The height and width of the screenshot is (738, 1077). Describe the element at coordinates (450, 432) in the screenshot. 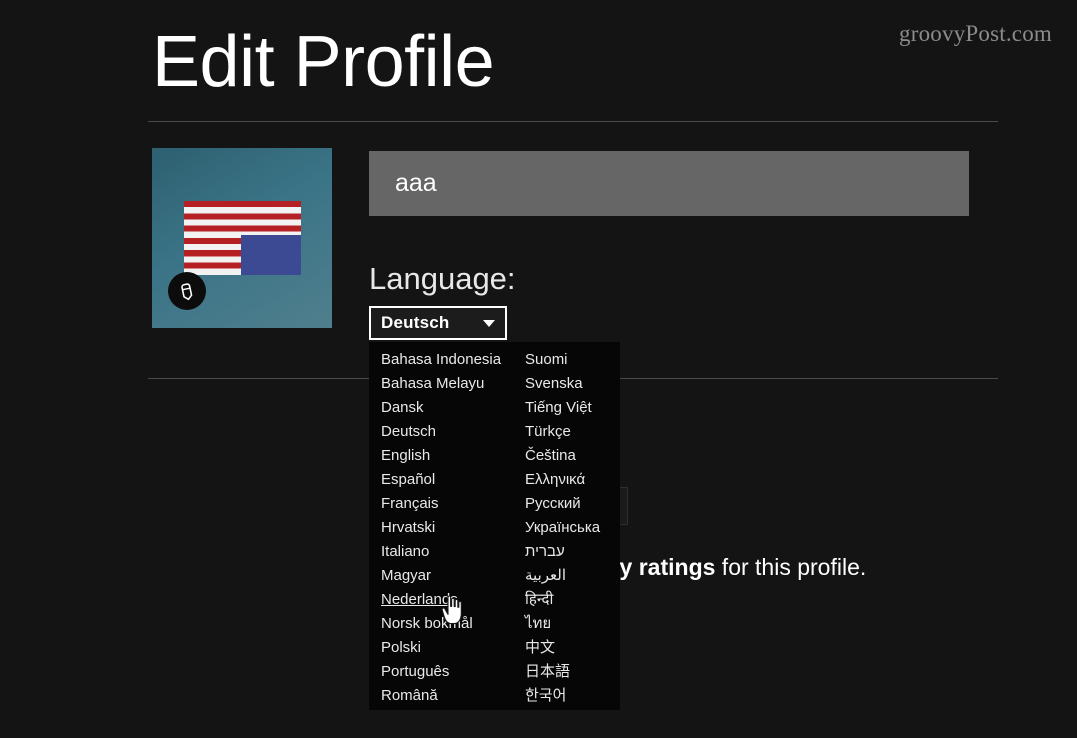

I see `language-option: Deutsch` at that location.